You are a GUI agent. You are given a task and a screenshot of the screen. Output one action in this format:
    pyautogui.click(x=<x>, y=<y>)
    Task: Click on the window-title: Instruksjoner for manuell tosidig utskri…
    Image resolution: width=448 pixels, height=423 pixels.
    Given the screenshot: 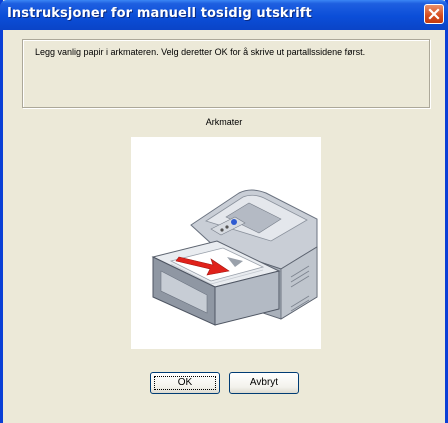 What is the action you would take?
    pyautogui.click(x=159, y=13)
    